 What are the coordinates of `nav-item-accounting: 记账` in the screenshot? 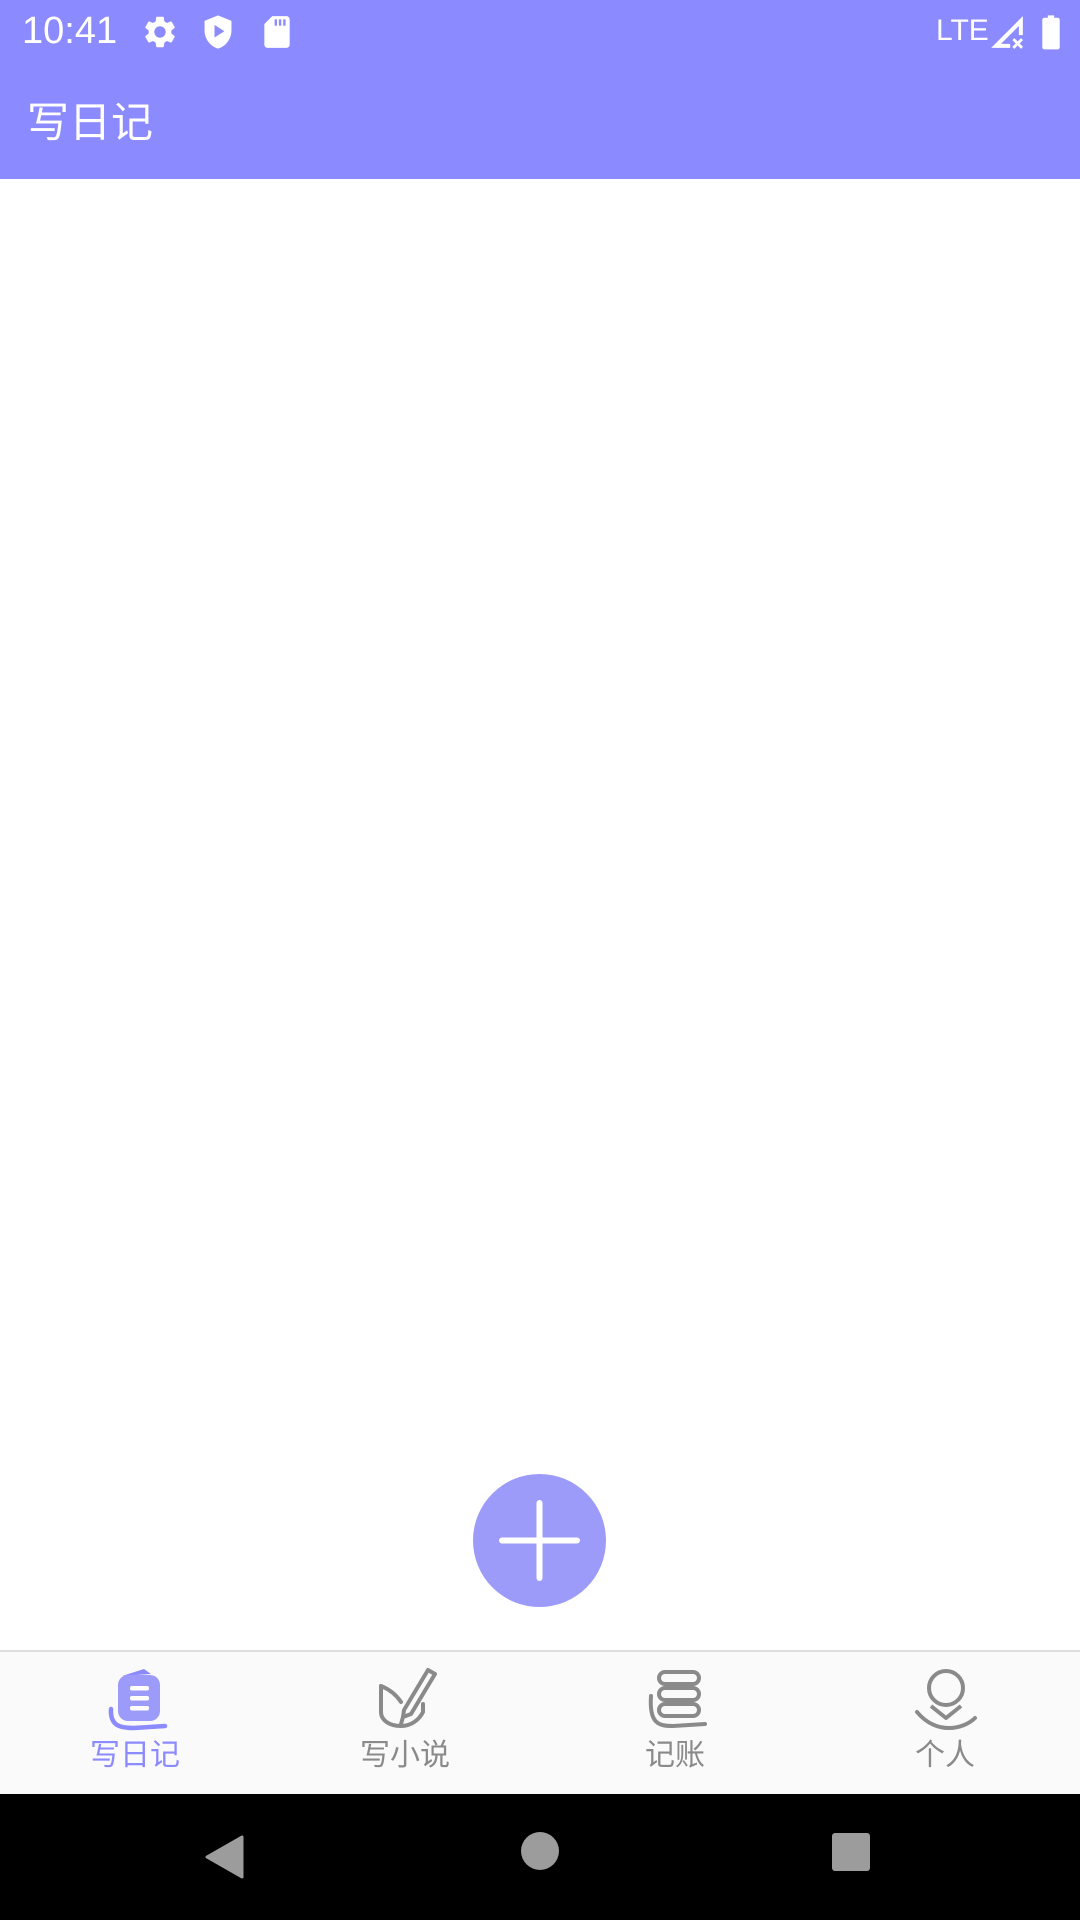 It's located at (675, 1723).